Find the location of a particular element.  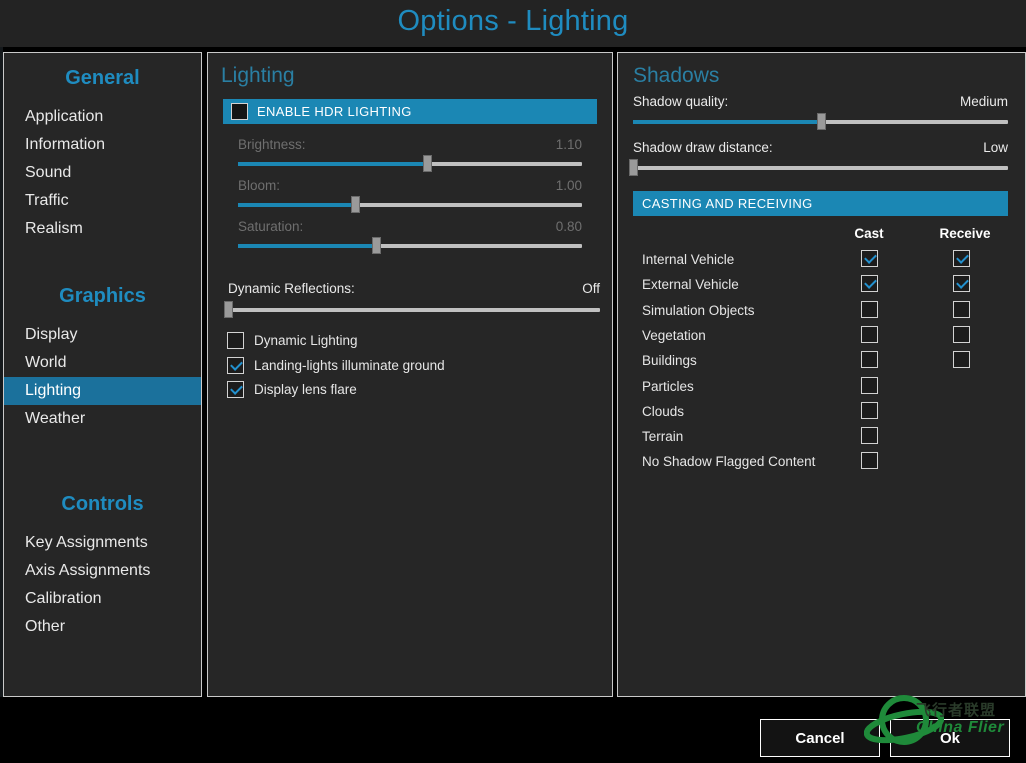

sidebar-item-application: Application is located at coordinates (102, 117).